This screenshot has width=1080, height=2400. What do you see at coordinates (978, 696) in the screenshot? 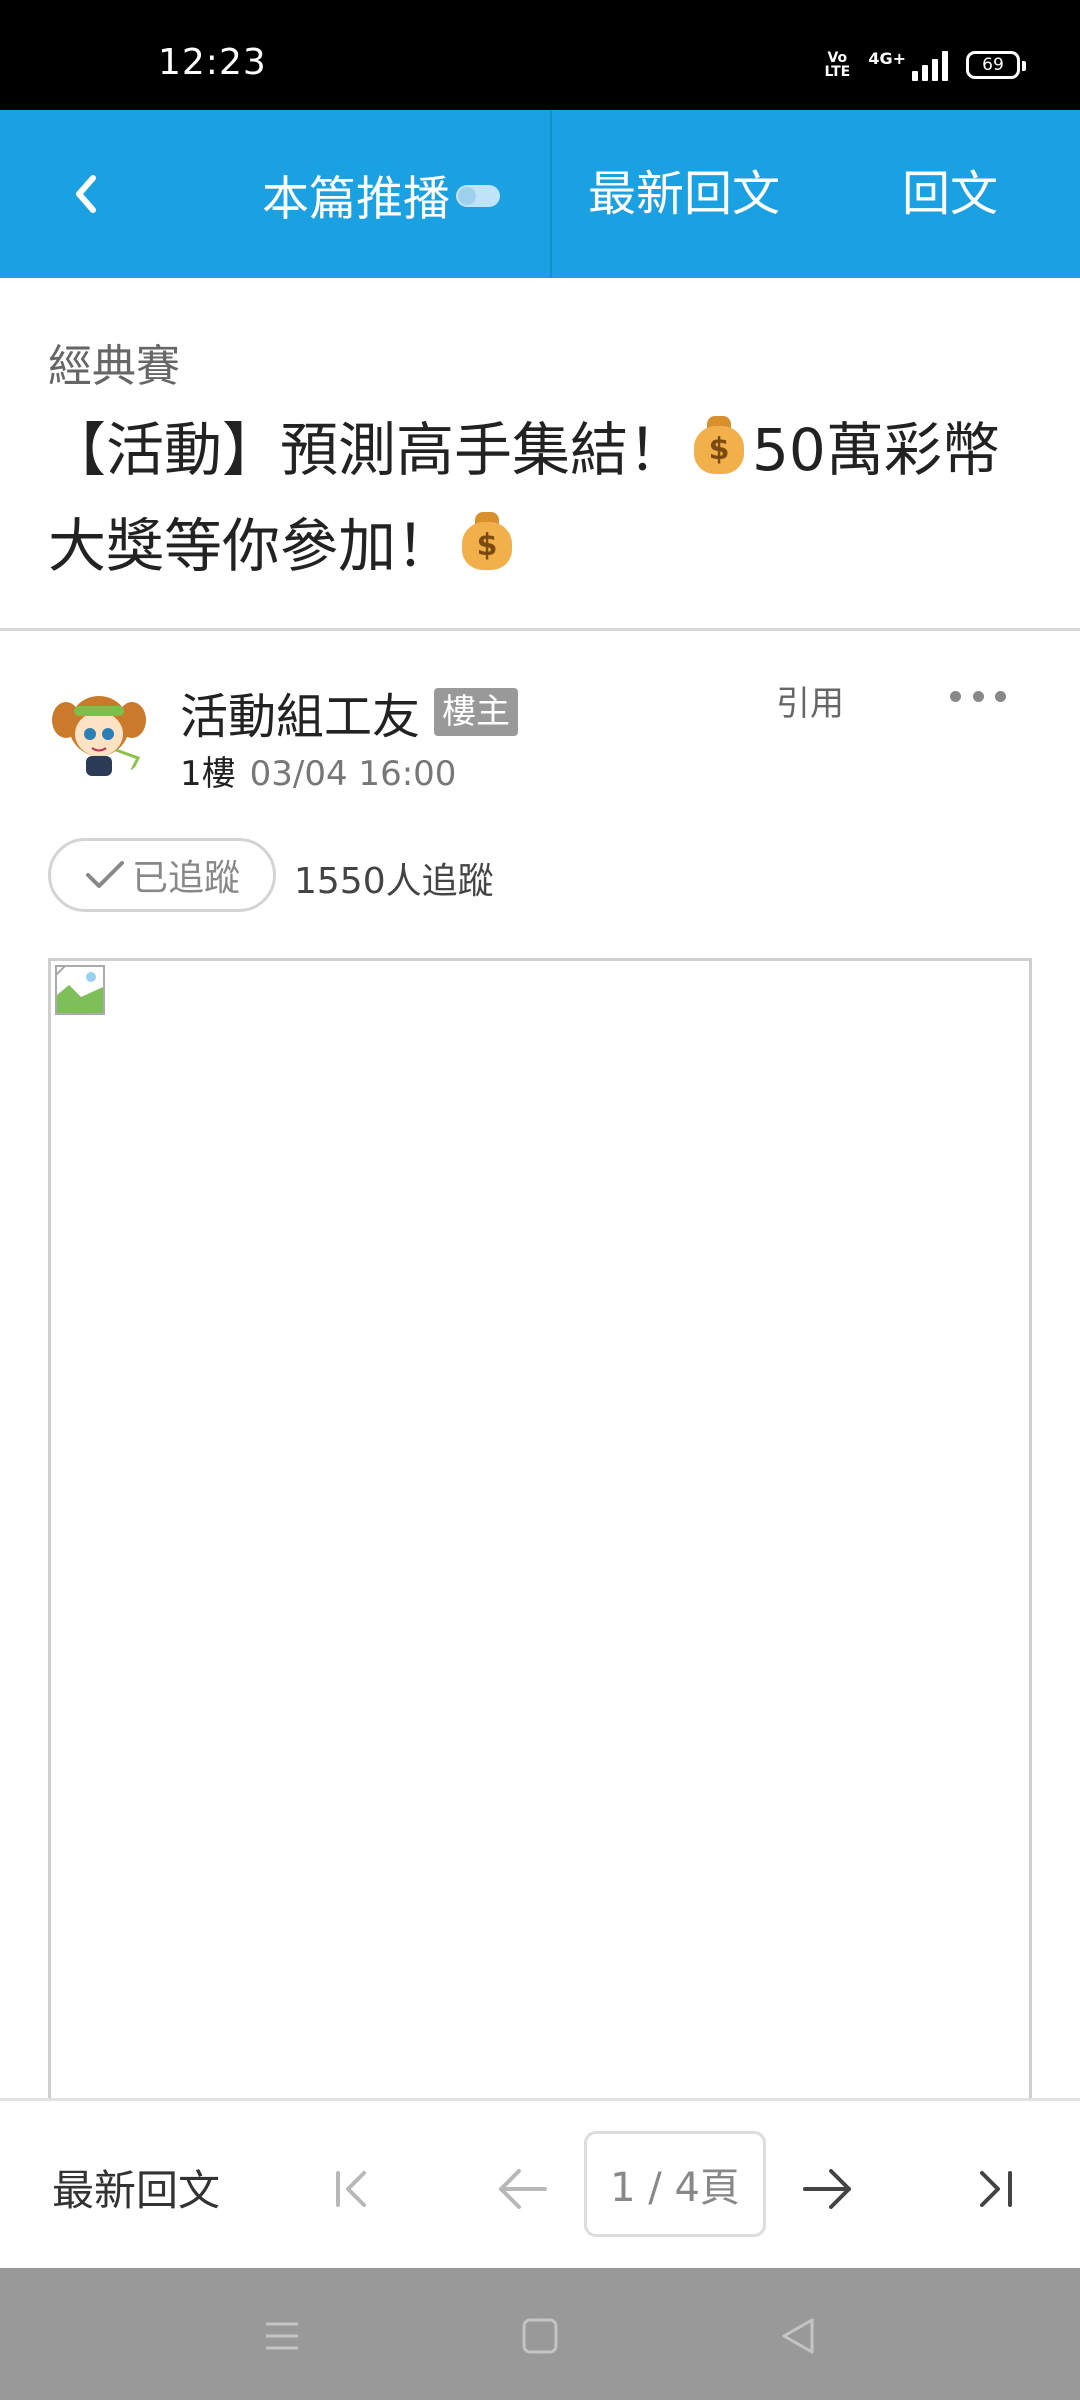
I see `more-options-icon` at bounding box center [978, 696].